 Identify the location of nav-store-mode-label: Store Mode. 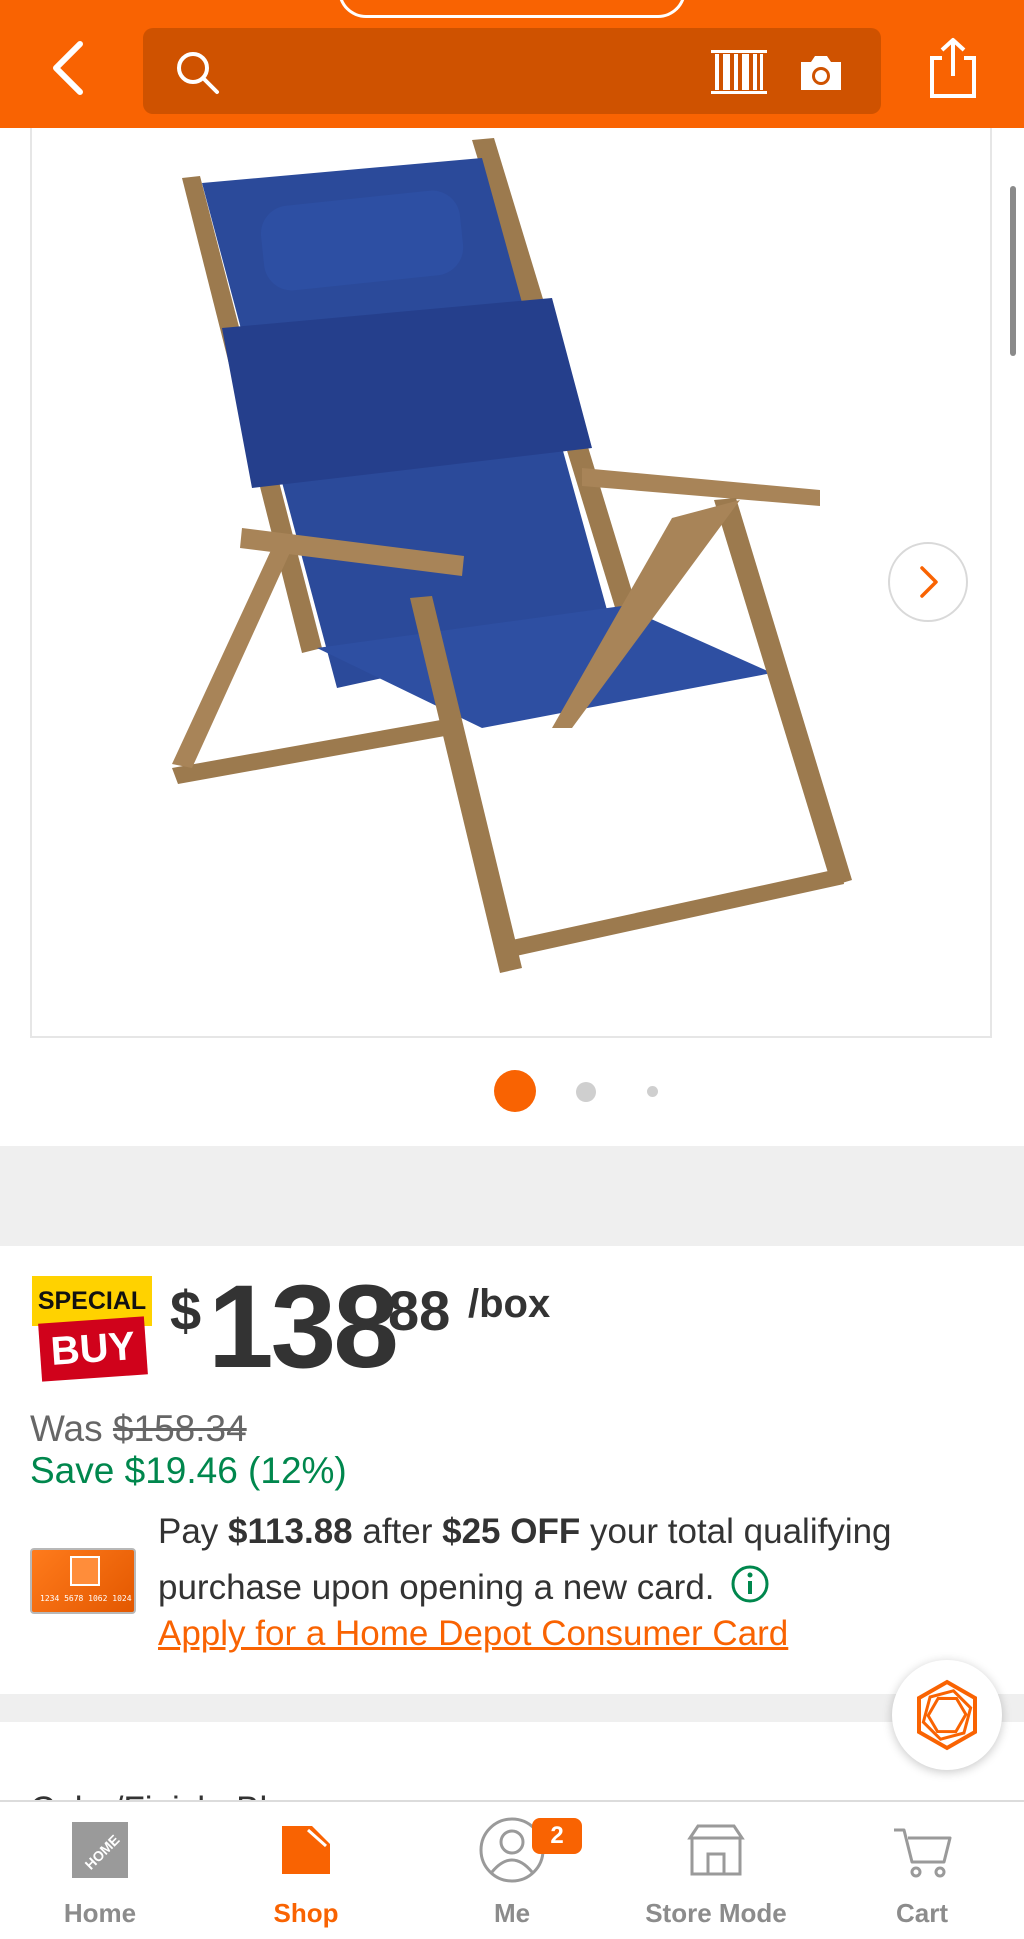
(716, 1913).